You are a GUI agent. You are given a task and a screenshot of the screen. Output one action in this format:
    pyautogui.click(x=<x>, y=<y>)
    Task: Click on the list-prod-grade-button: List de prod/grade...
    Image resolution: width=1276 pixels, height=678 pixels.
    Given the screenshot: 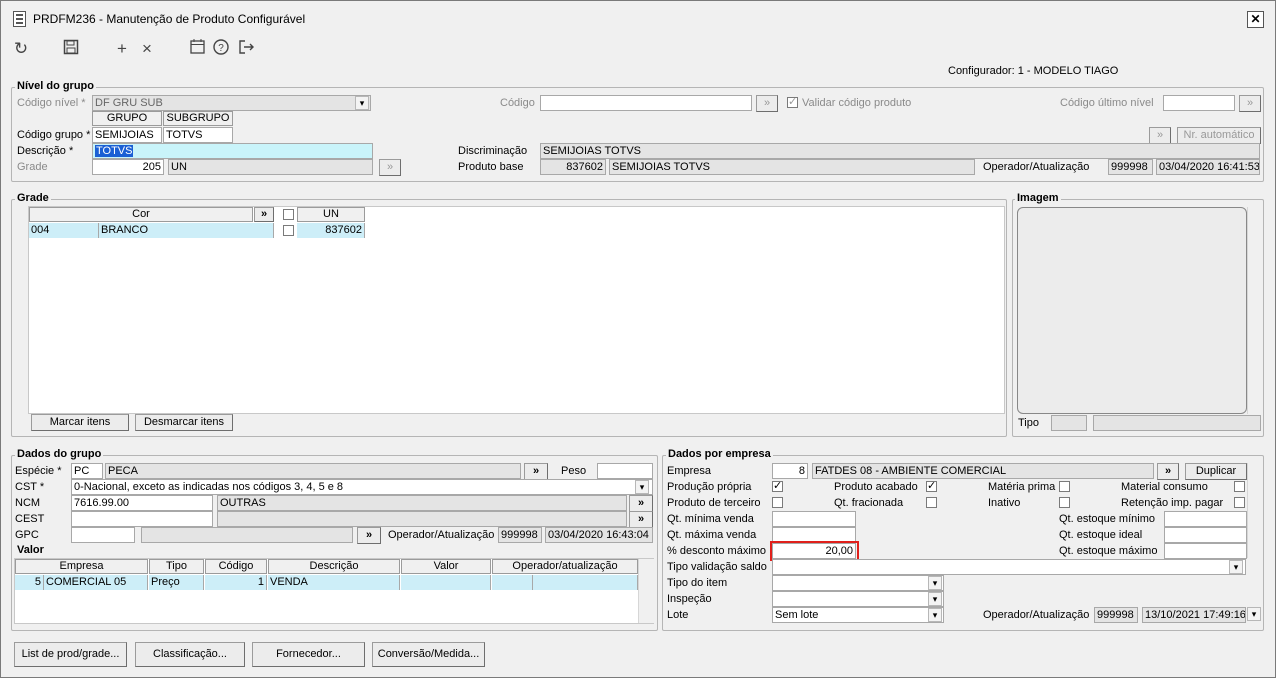 What is the action you would take?
    pyautogui.click(x=70, y=654)
    